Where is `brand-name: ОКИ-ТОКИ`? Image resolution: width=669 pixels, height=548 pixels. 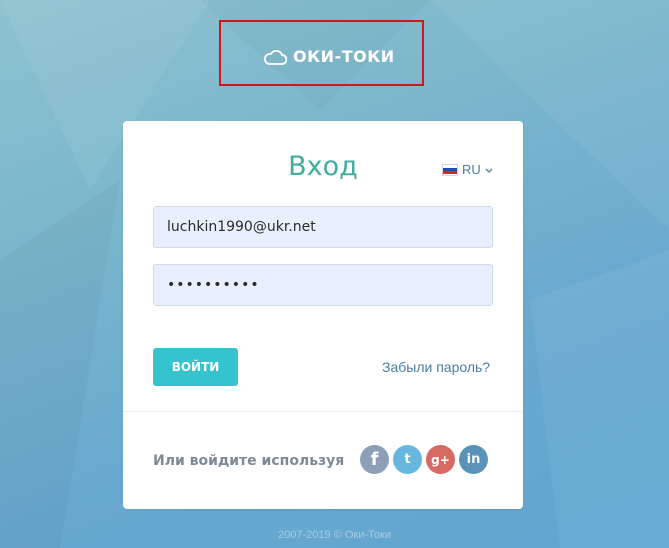
brand-name: ОКИ-ТОКИ is located at coordinates (344, 56).